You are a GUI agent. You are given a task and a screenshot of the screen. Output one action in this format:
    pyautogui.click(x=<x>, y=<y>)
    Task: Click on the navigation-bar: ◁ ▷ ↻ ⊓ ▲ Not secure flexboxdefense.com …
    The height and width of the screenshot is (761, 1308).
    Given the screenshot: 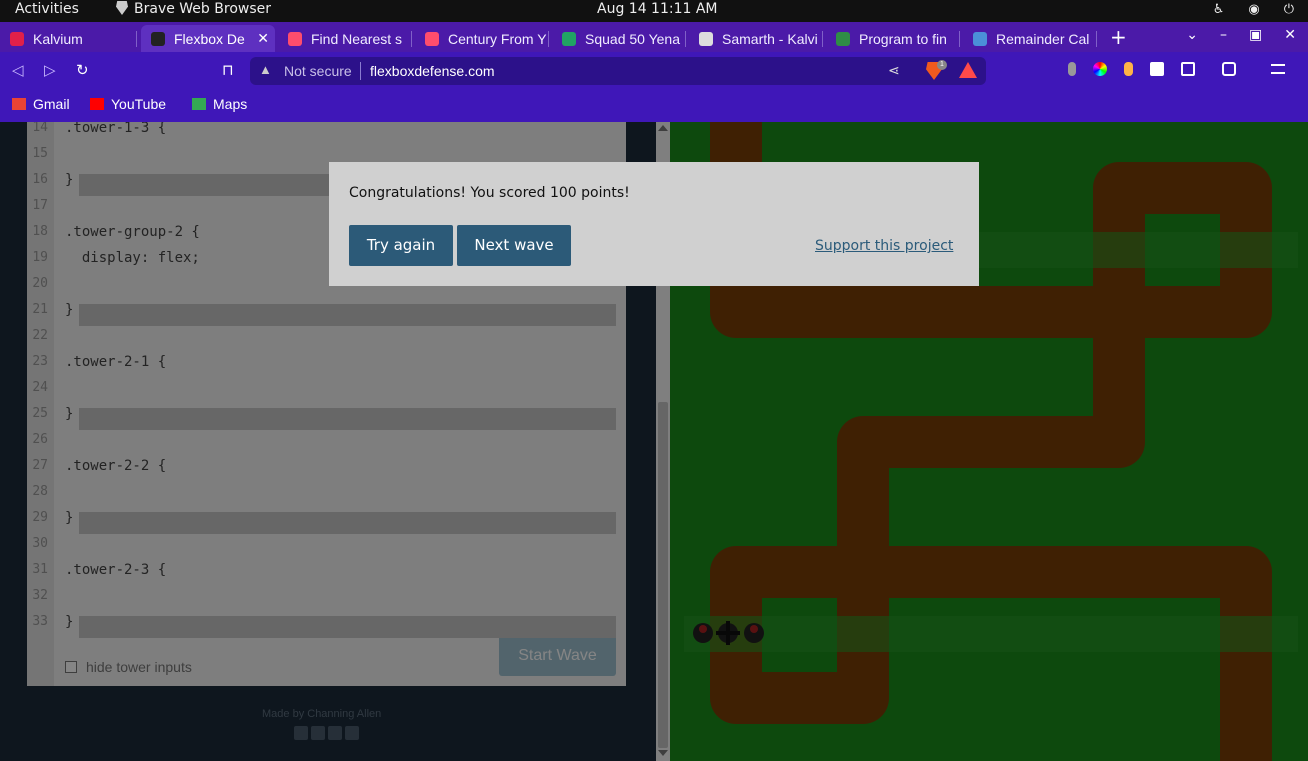 What is the action you would take?
    pyautogui.click(x=654, y=71)
    